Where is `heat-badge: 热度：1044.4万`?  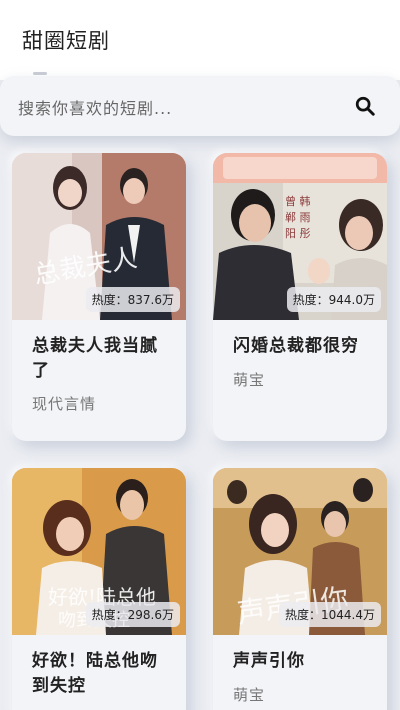 heat-badge: 热度：1044.4万 is located at coordinates (330, 614).